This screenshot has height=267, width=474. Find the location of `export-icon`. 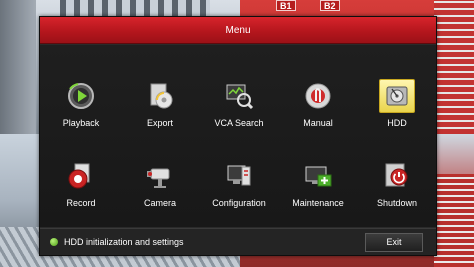

export-icon is located at coordinates (160, 96).